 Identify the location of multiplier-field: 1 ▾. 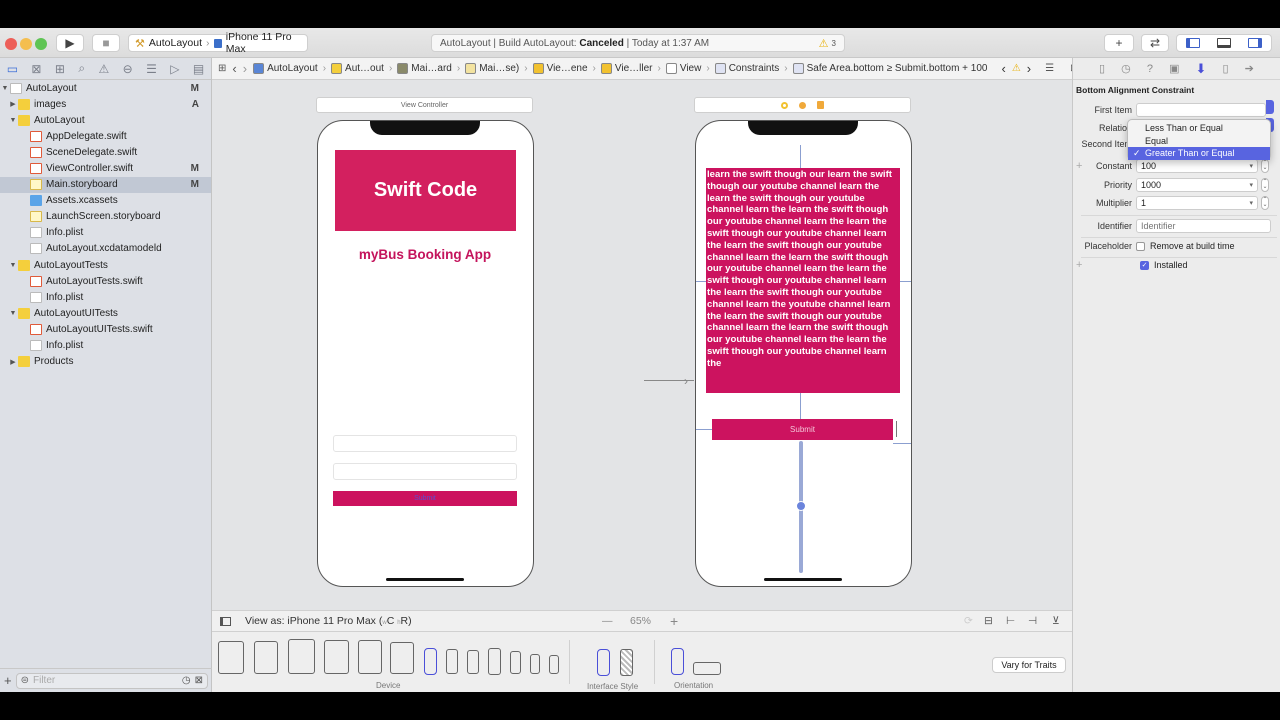
(1197, 203).